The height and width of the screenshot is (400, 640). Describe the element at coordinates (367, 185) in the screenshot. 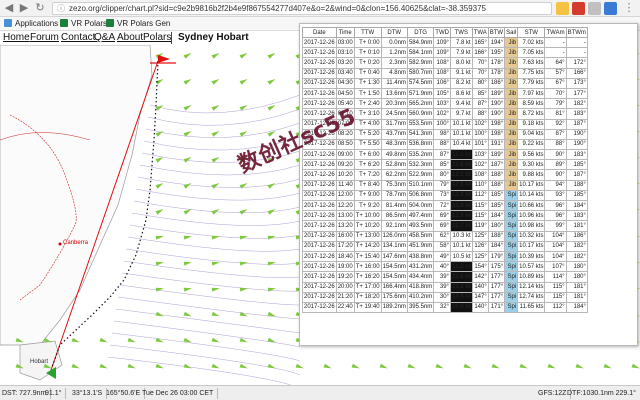

I see `table-cell: T+ 8:40` at that location.